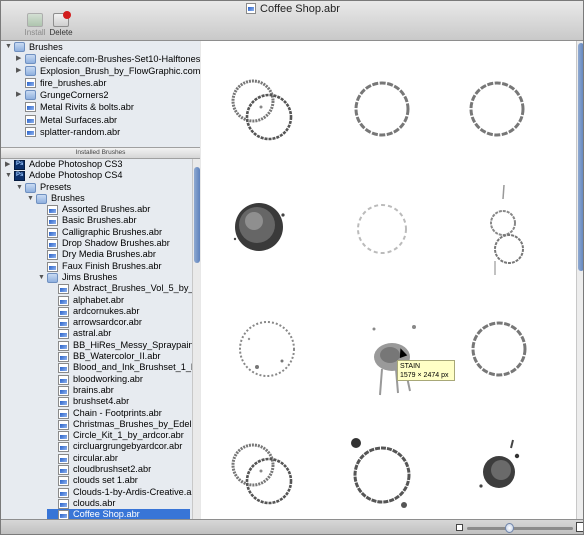  What do you see at coordinates (100, 221) in the screenshot?
I see `bottom_tree-row: Basic Brushes.abr` at bounding box center [100, 221].